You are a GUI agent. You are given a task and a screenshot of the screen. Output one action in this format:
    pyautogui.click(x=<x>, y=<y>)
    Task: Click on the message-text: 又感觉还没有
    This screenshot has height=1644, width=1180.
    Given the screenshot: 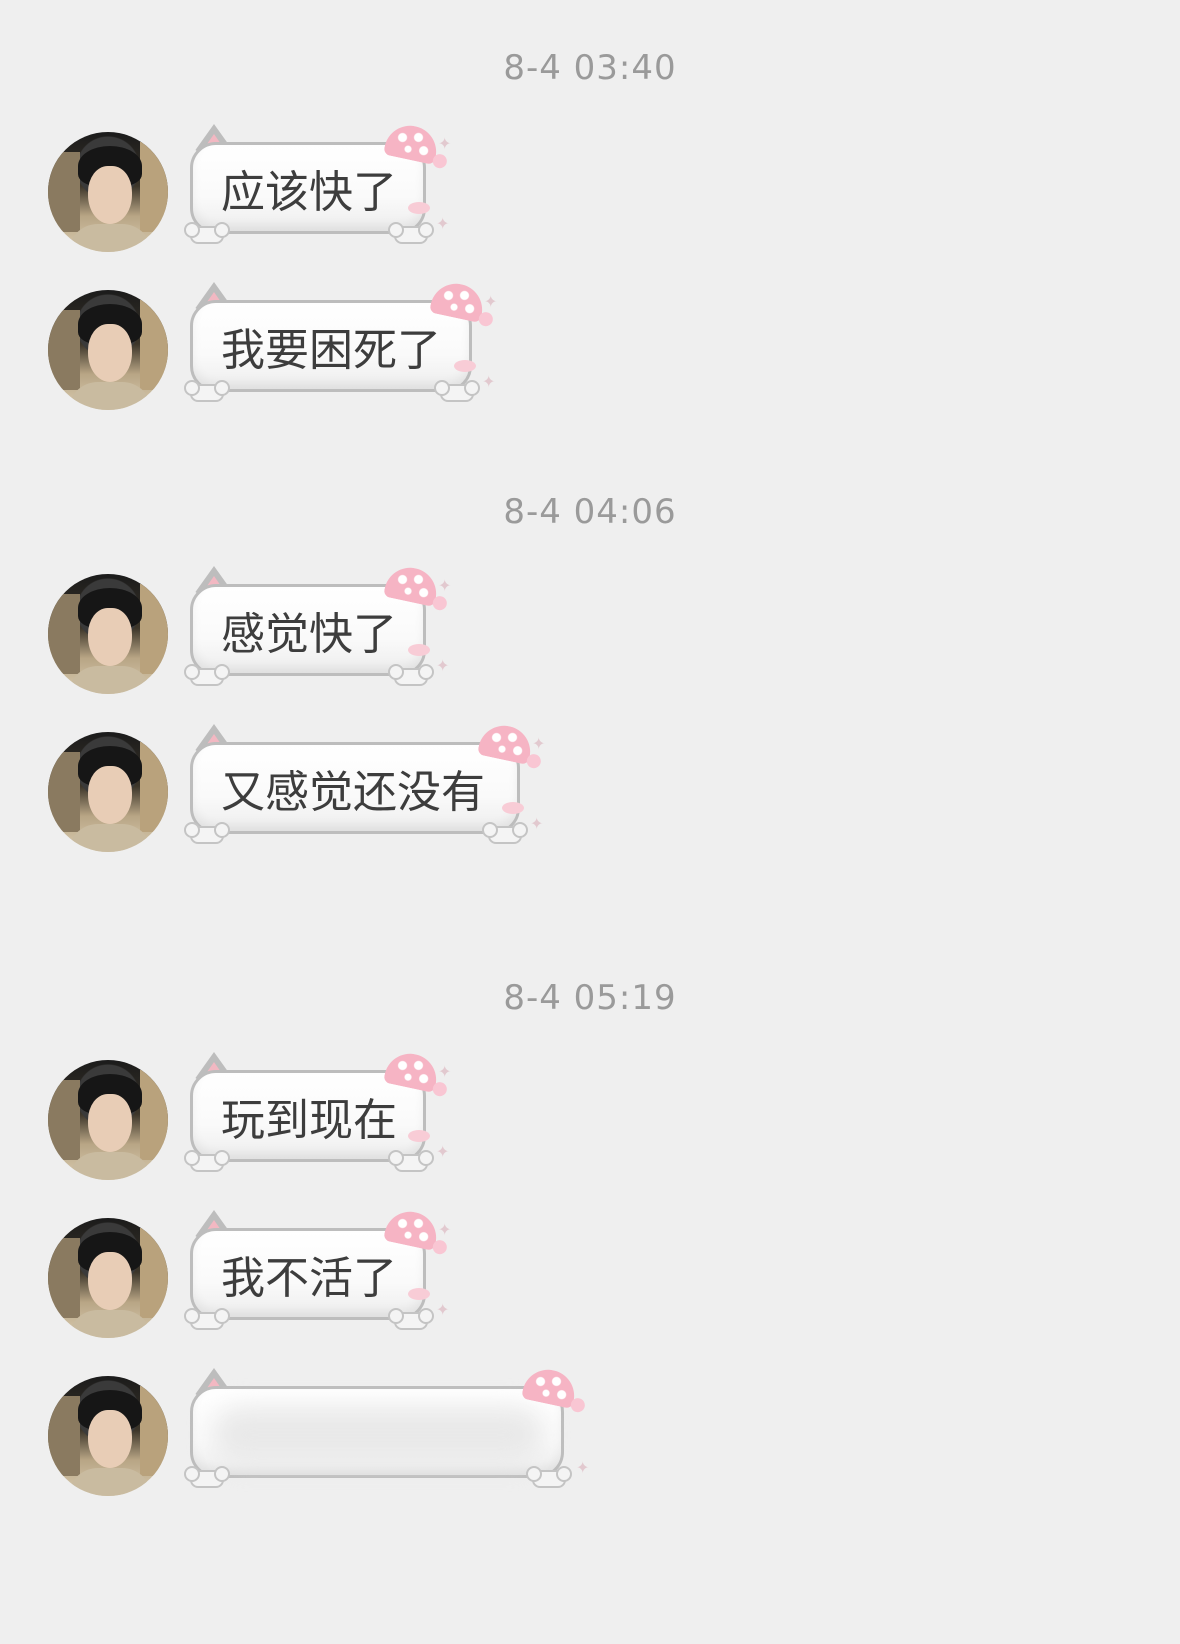 What is the action you would take?
    pyautogui.click(x=355, y=788)
    